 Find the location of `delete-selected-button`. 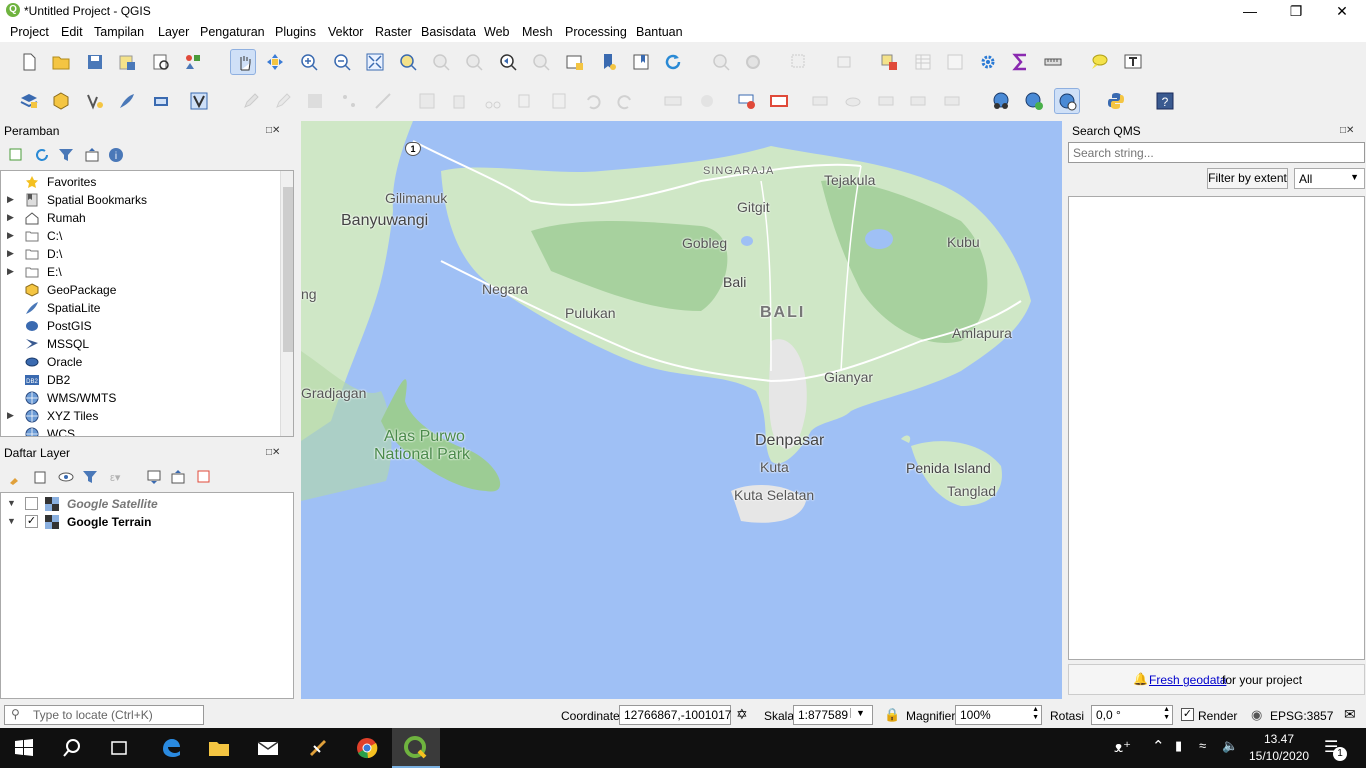

delete-selected-button is located at coordinates (459, 101).